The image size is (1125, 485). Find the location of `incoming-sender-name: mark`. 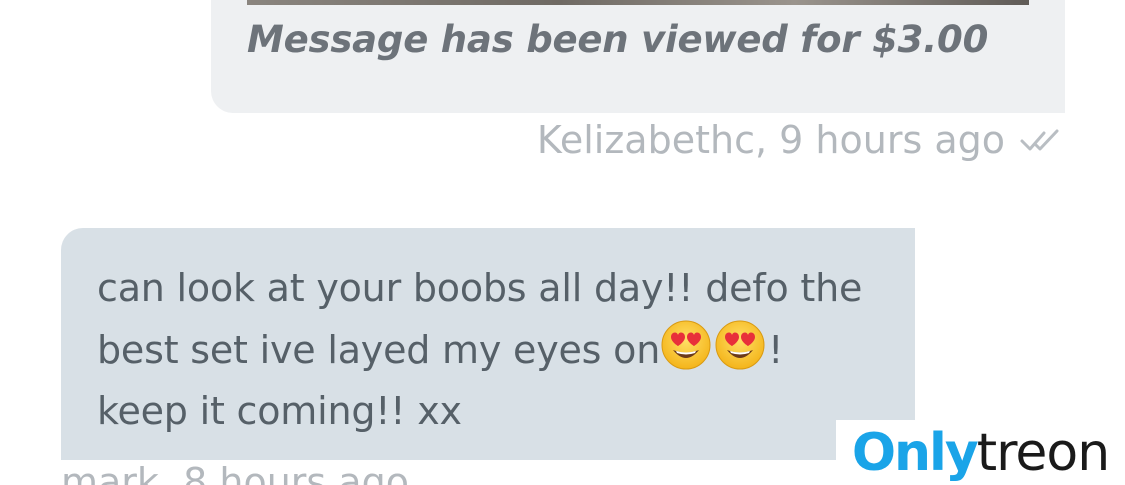

incoming-sender-name: mark is located at coordinates (110, 472).